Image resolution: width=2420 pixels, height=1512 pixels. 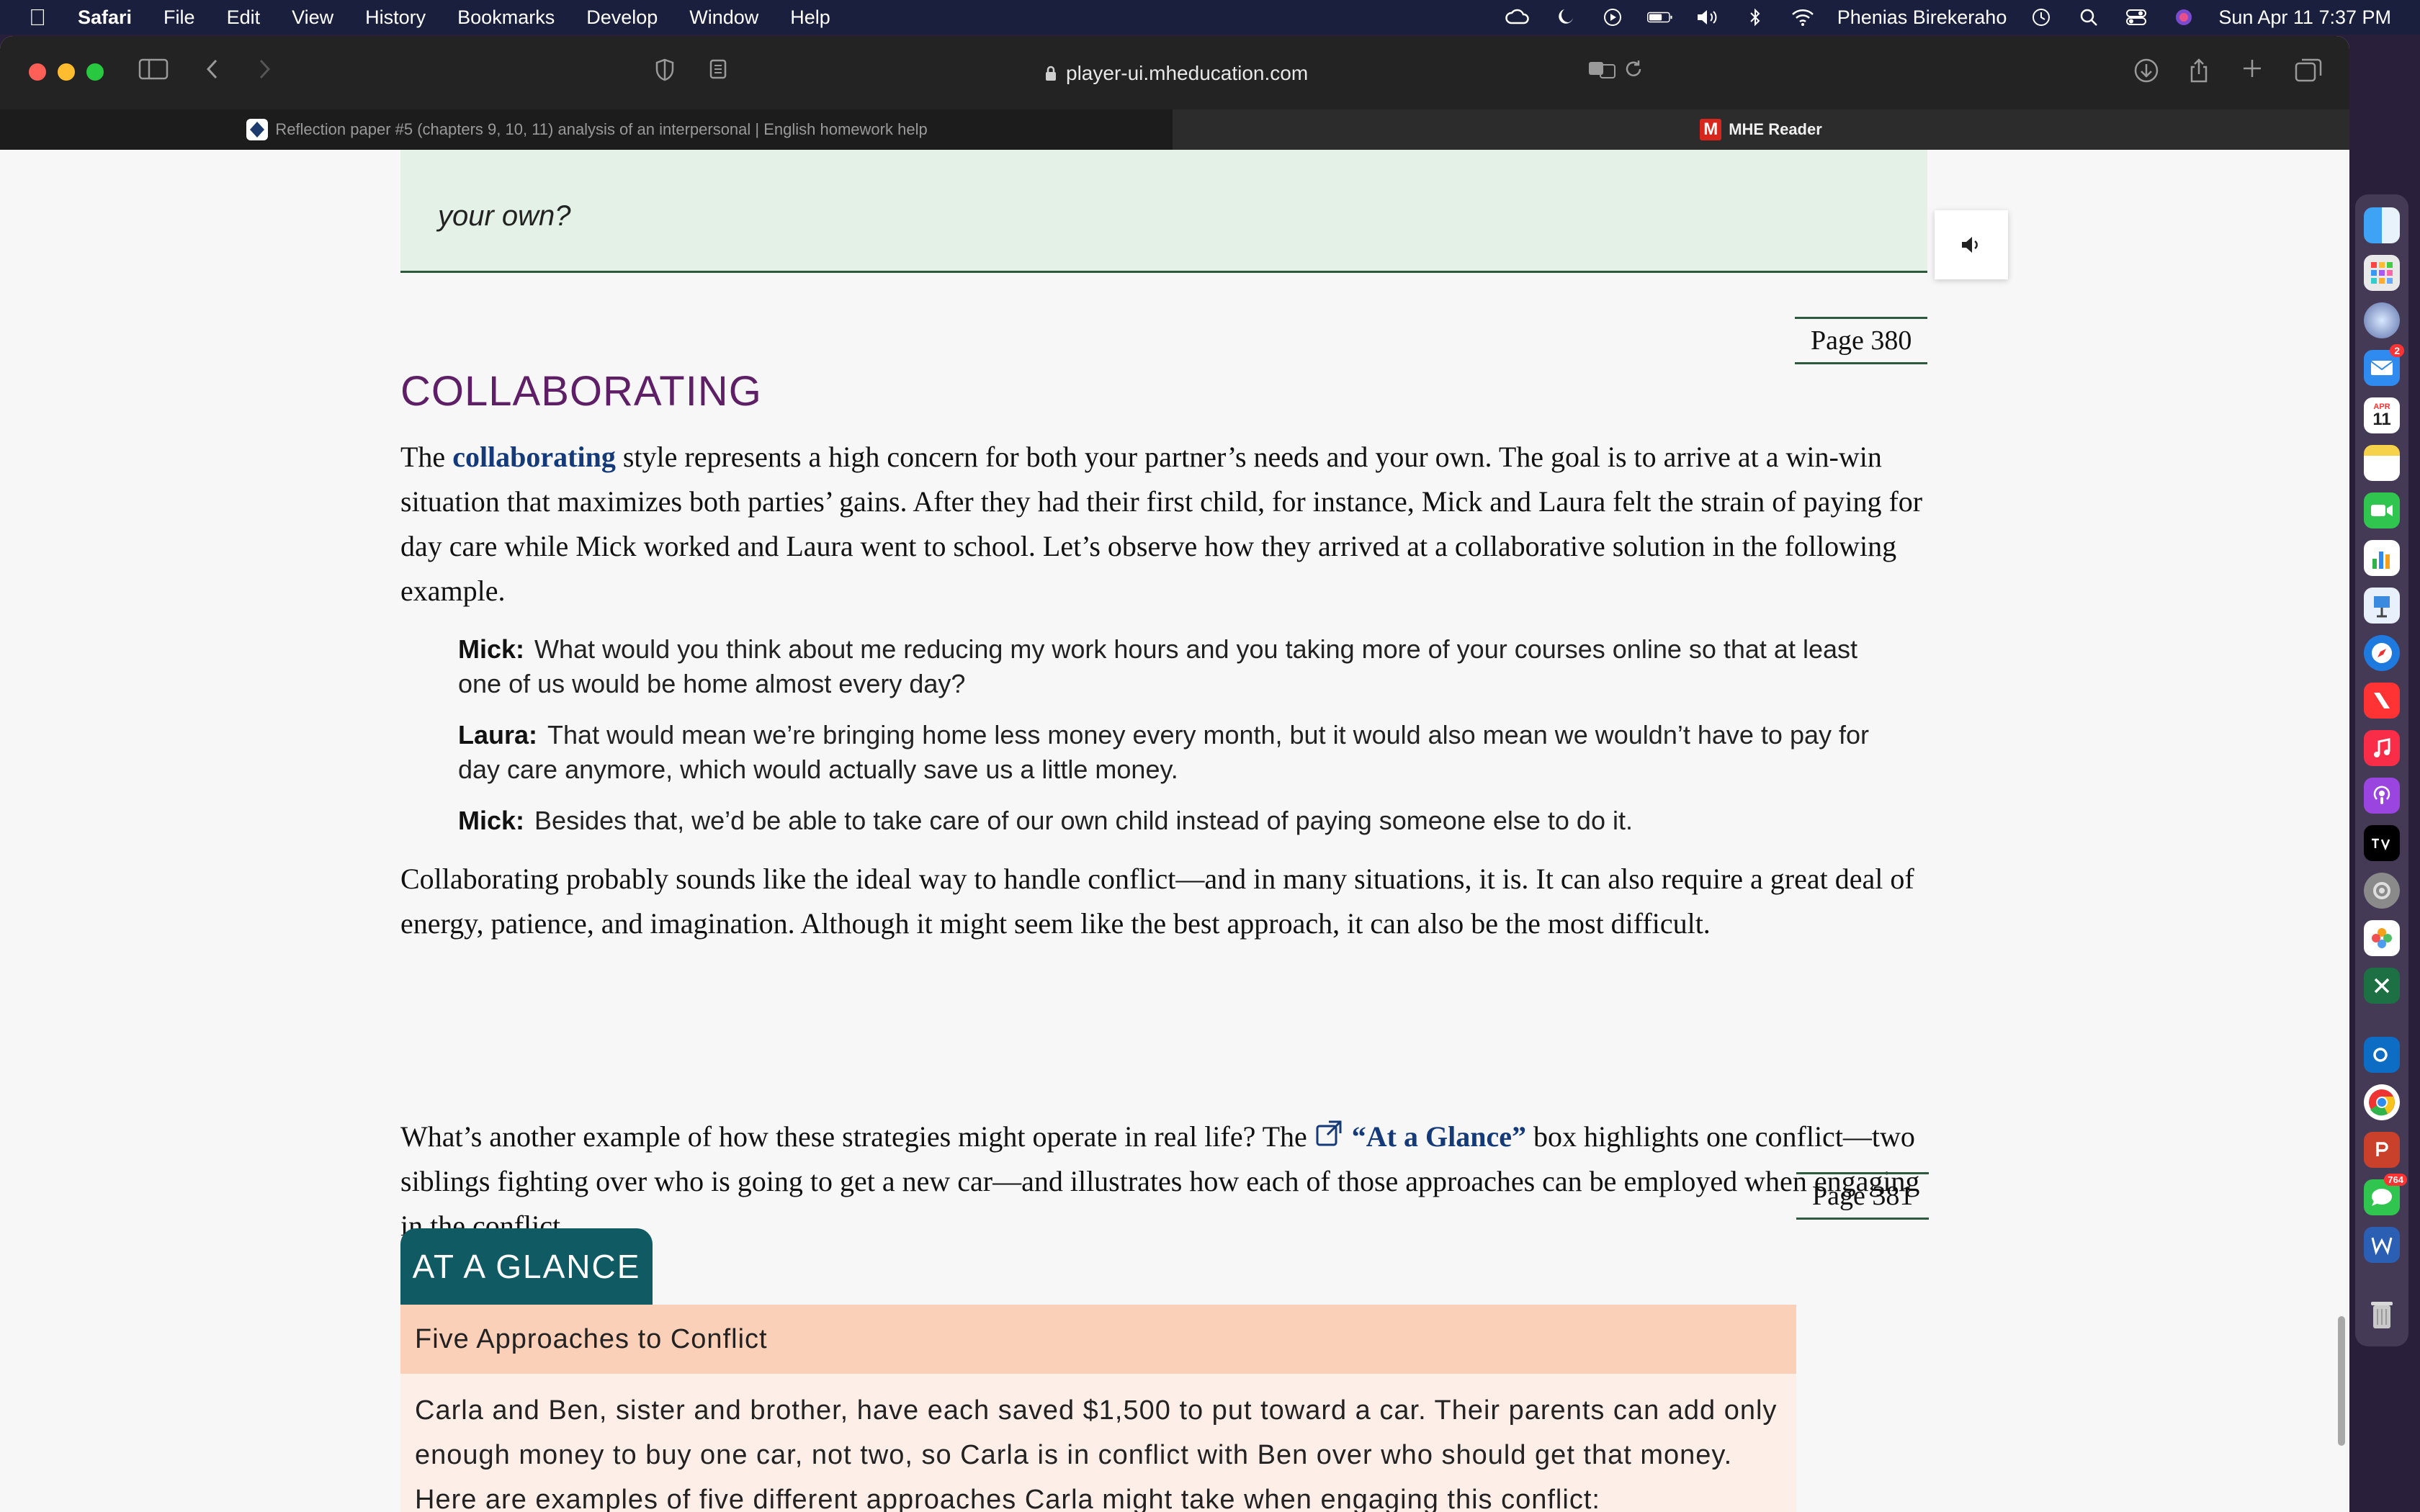 I want to click on menu-window: Window, so click(x=723, y=17).